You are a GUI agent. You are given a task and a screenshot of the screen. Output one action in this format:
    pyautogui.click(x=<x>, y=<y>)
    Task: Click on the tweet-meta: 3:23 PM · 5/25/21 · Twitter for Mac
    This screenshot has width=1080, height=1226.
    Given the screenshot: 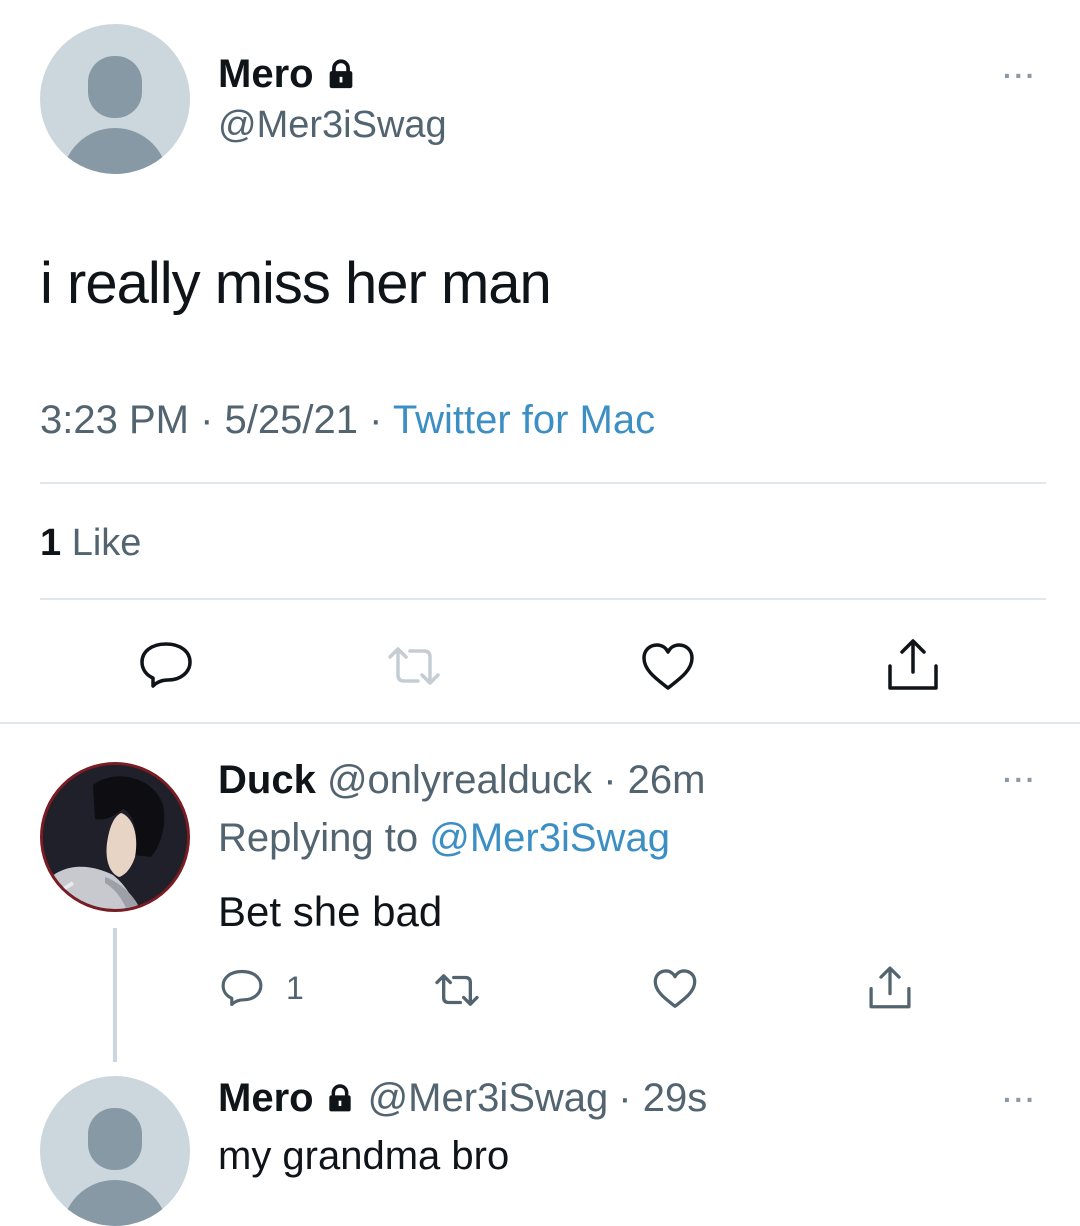 What is the action you would take?
    pyautogui.click(x=347, y=420)
    